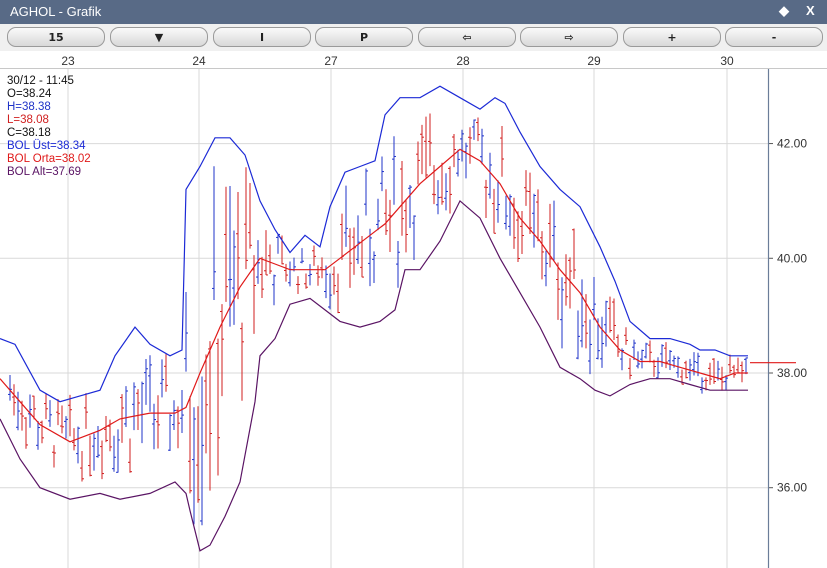 This screenshot has width=827, height=568. I want to click on scroll-right-button: ⇨, so click(569, 37).